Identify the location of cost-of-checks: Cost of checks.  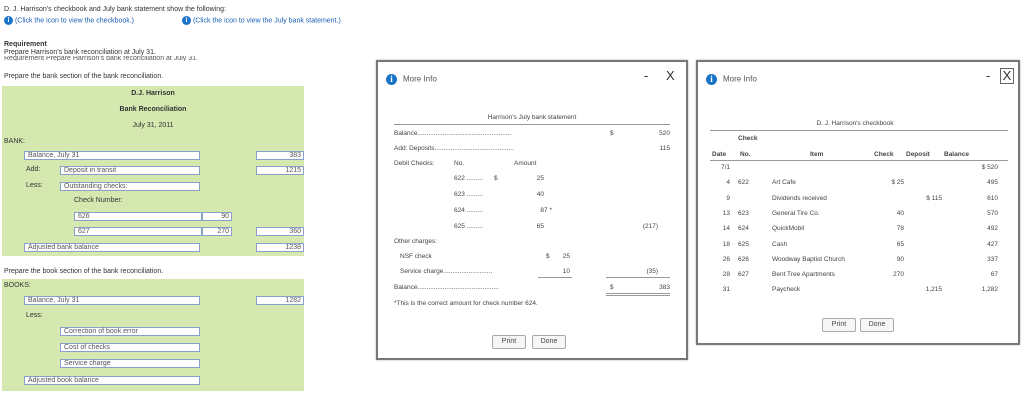
(130, 347).